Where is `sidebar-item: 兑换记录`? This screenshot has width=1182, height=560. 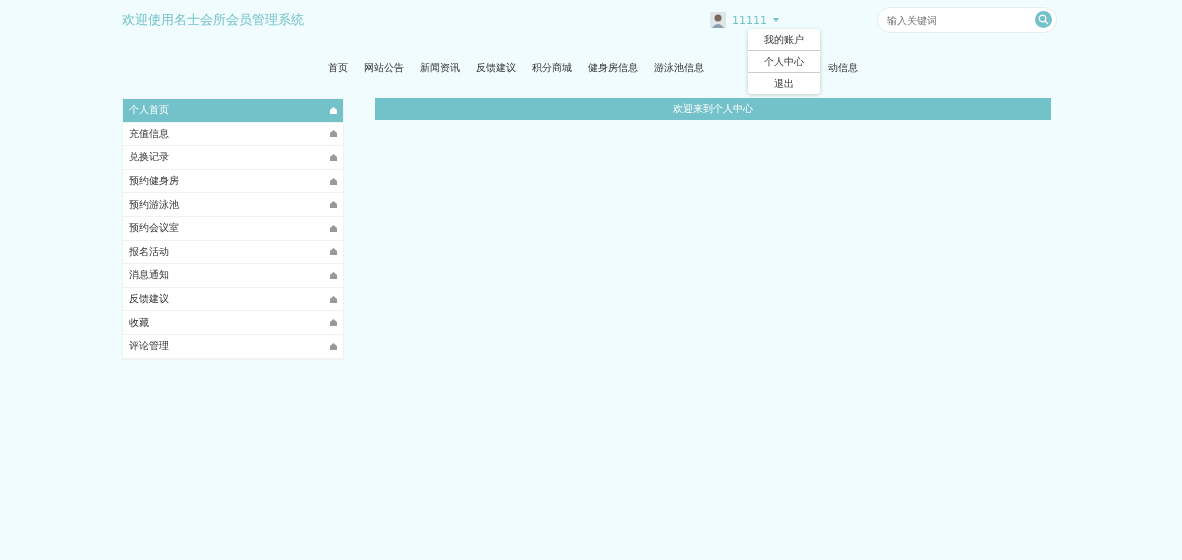
sidebar-item: 兑换记录 is located at coordinates (233, 158).